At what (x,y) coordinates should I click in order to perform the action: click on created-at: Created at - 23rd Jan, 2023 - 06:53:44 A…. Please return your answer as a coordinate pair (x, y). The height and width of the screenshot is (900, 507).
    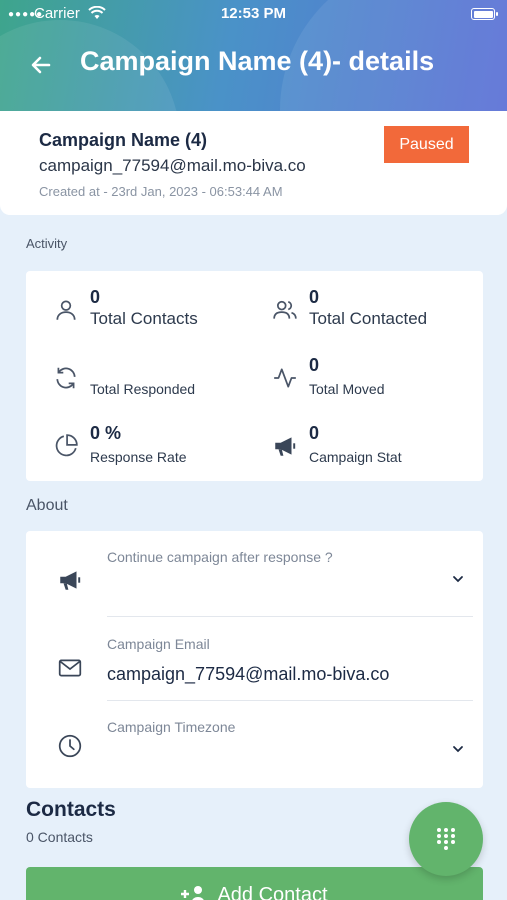
    Looking at the image, I should click on (161, 191).